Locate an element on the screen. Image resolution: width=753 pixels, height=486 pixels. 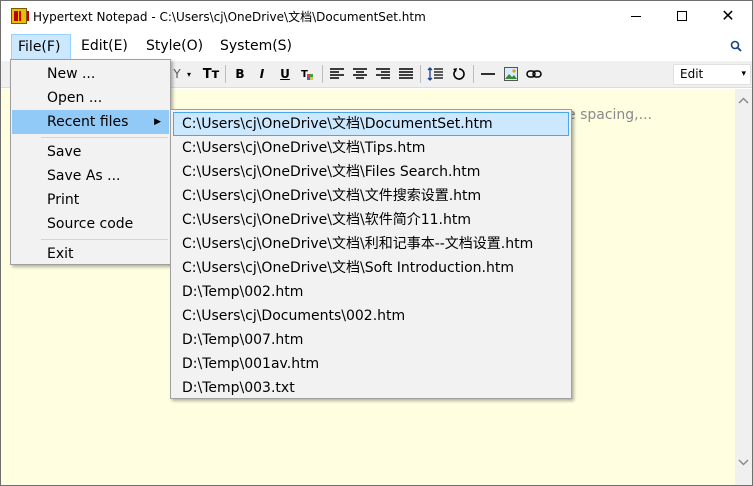
insert-image-button is located at coordinates (511, 74).